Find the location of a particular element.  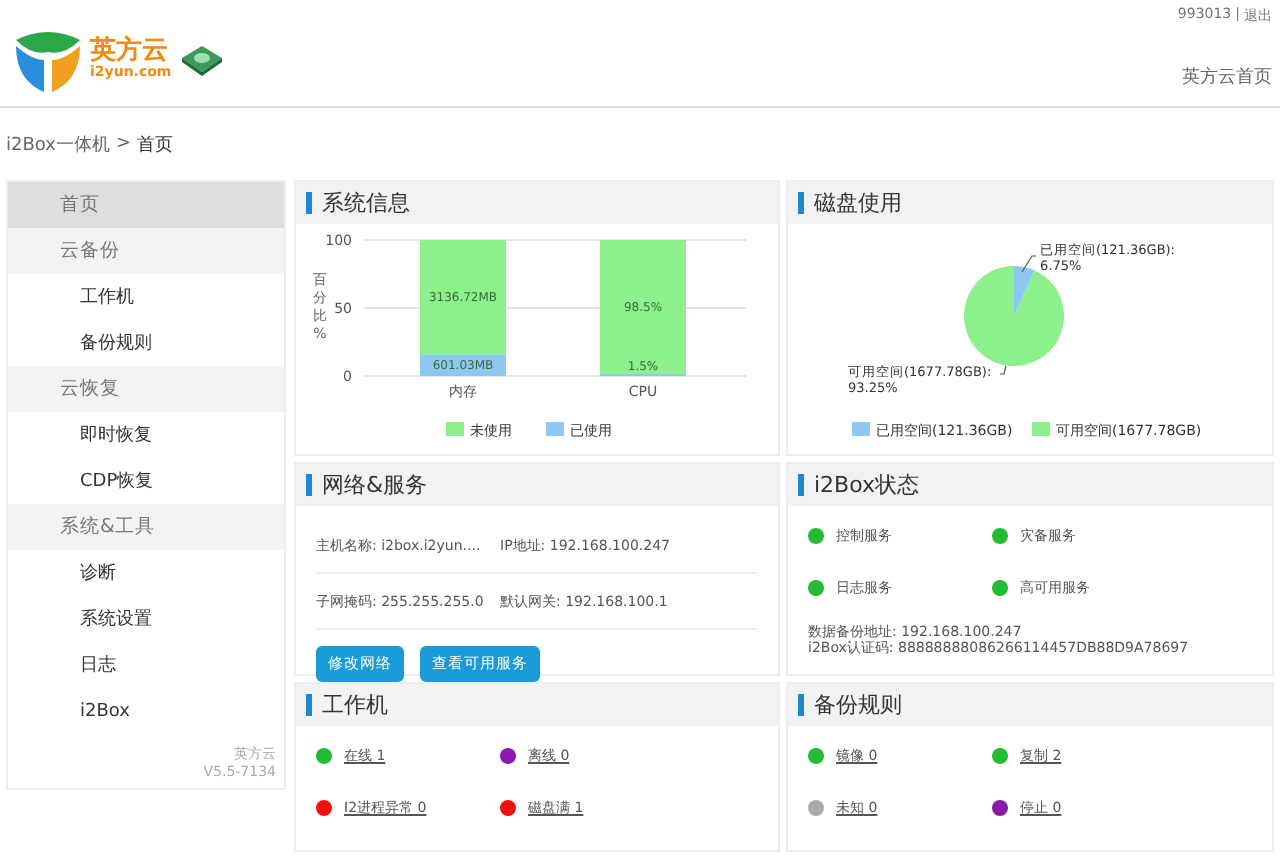

panel-title: 工作机 is located at coordinates (355, 705).